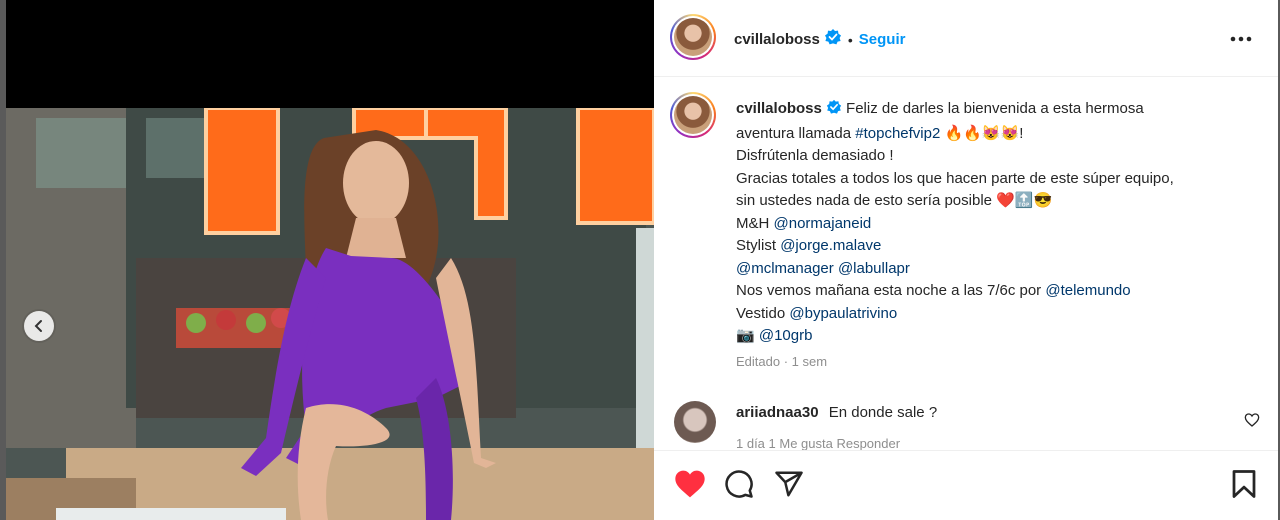 The image size is (1280, 520). What do you see at coordinates (782, 361) in the screenshot?
I see `caption-meta: Editado · 1 sem` at bounding box center [782, 361].